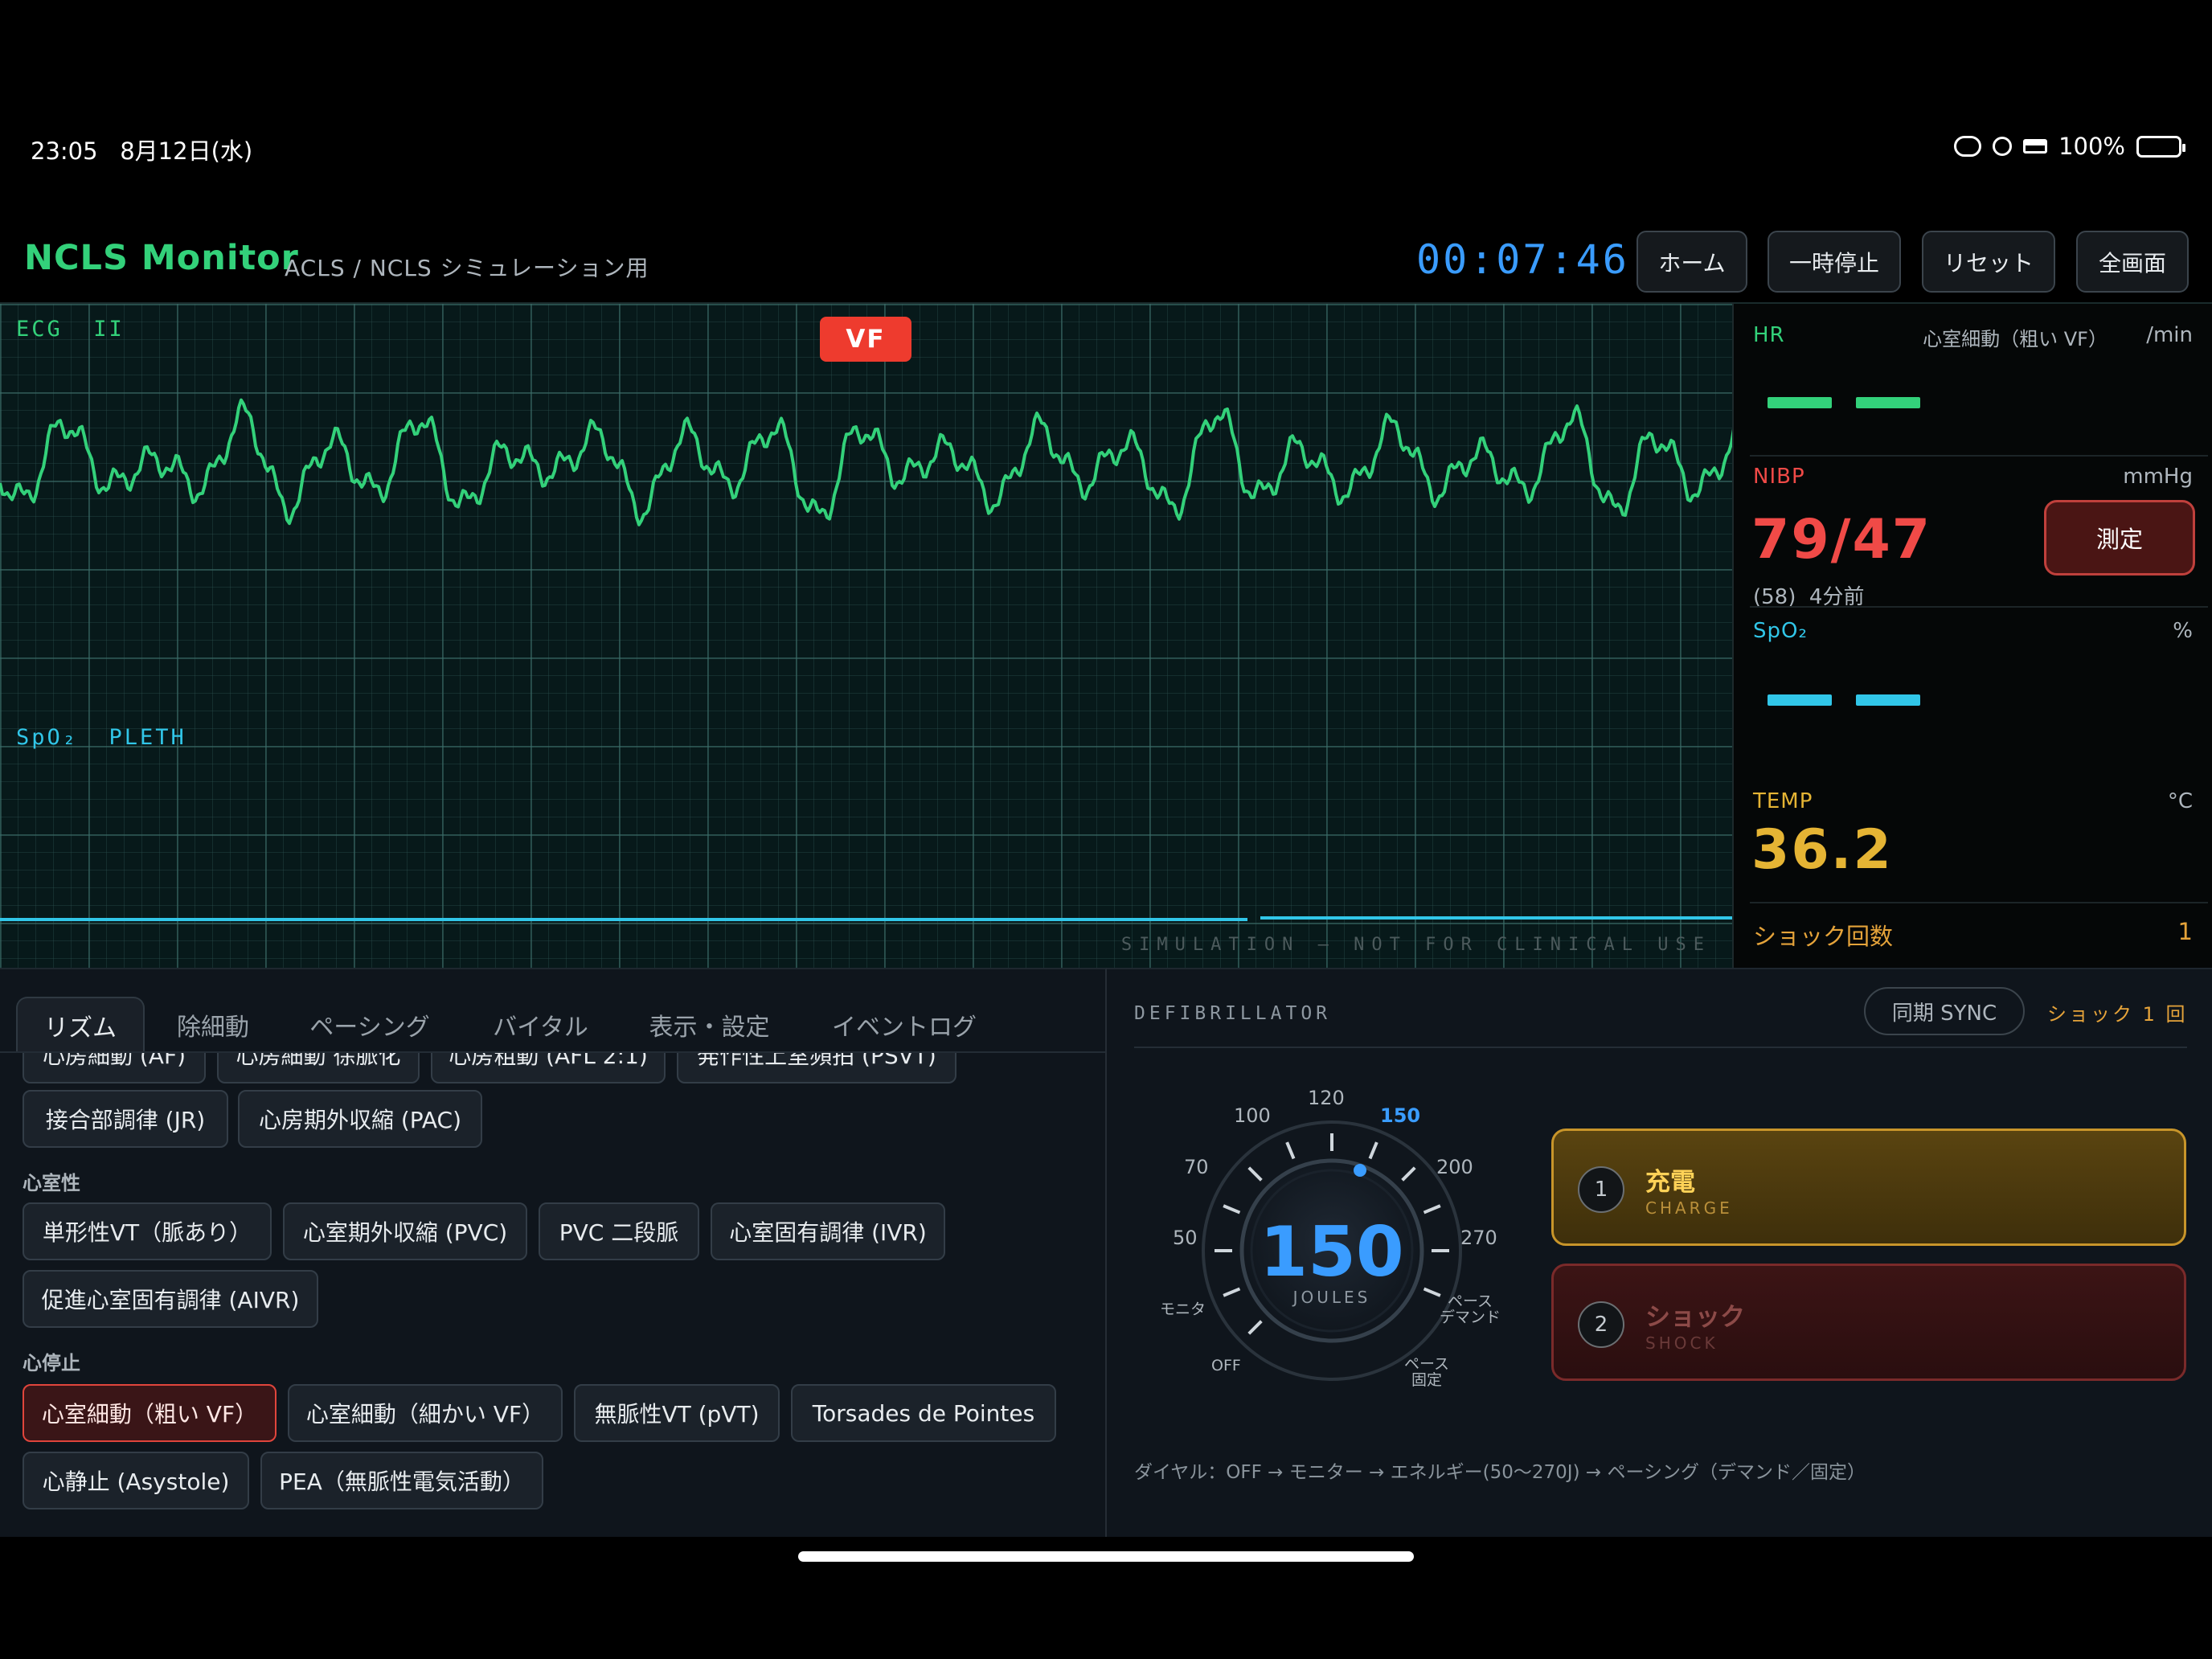 Image resolution: width=2212 pixels, height=1659 pixels. Describe the element at coordinates (1780, 631) in the screenshot. I see `spo2-label: SpO₂` at that location.